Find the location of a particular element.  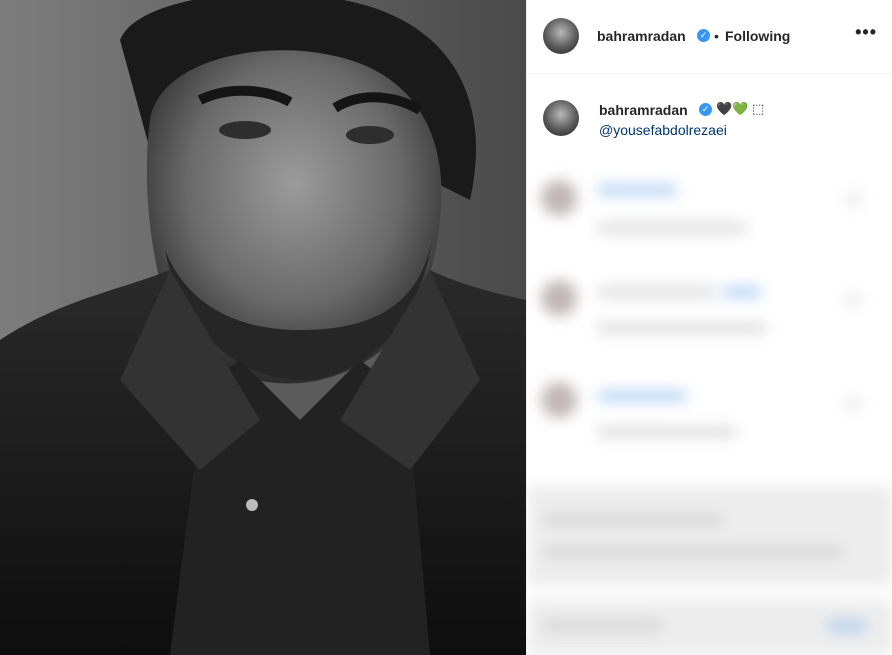

caption-avatar is located at coordinates (561, 118).